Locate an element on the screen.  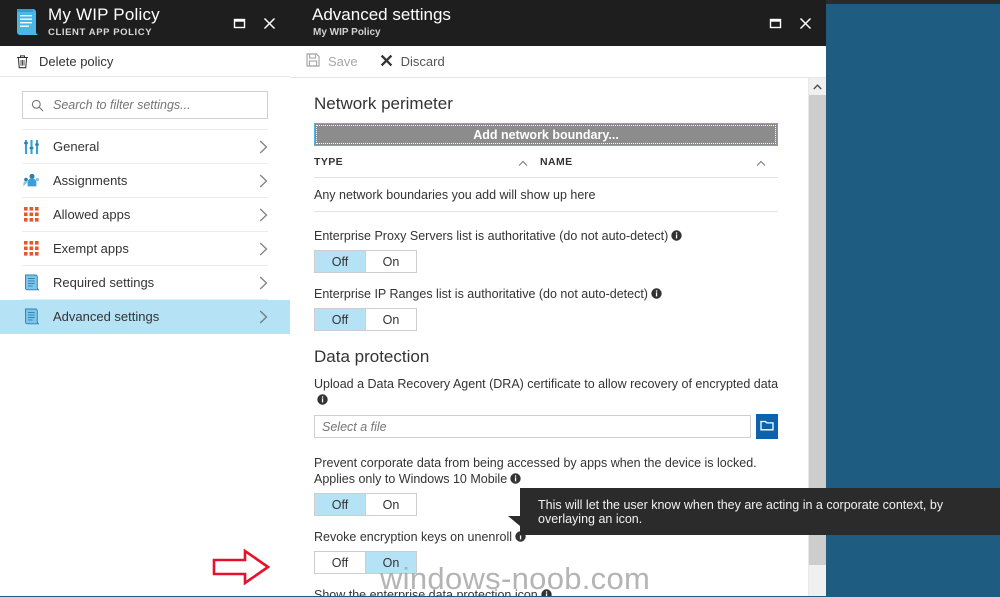
prevent-locked-access-option-on: On is located at coordinates (390, 504).